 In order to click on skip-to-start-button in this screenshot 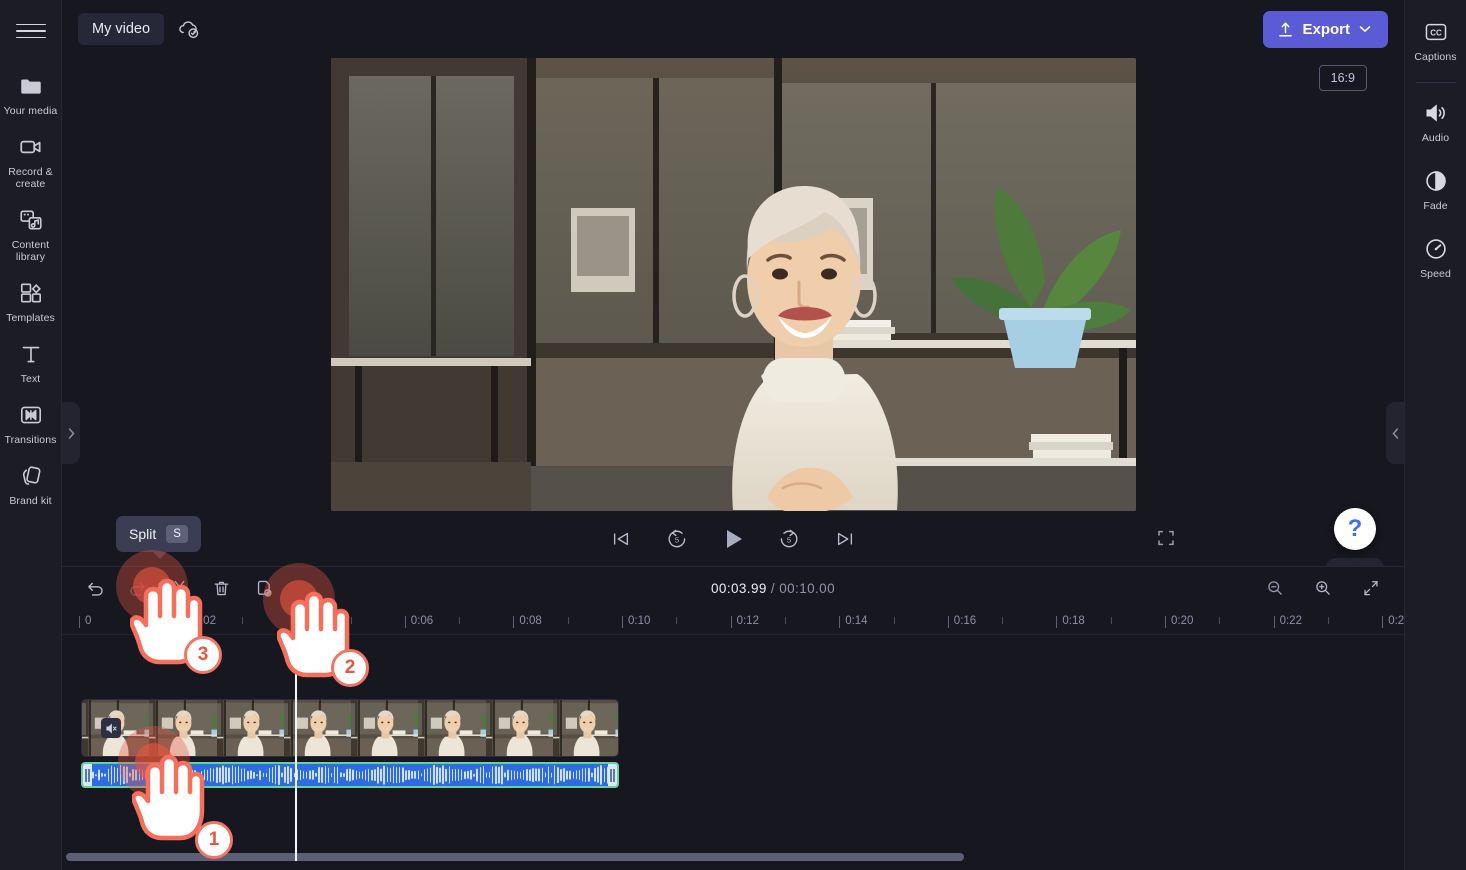, I will do `click(621, 539)`.